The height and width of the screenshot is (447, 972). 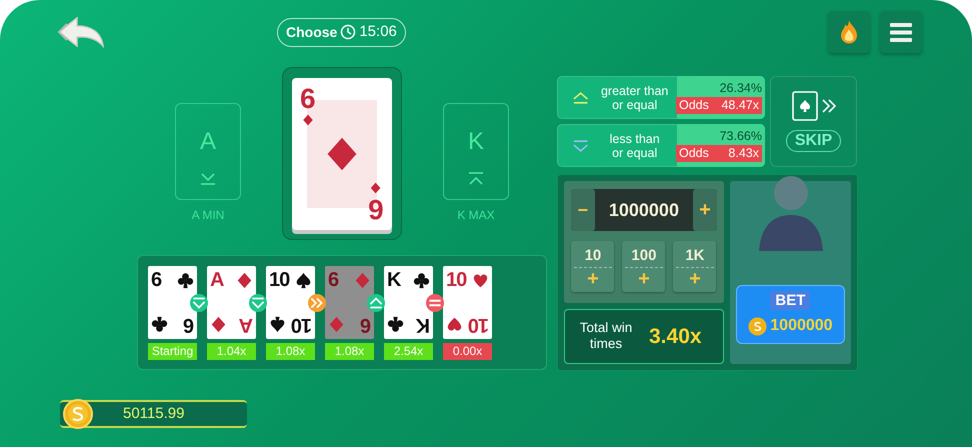 I want to click on quick-add-button: 1K +, so click(x=694, y=266).